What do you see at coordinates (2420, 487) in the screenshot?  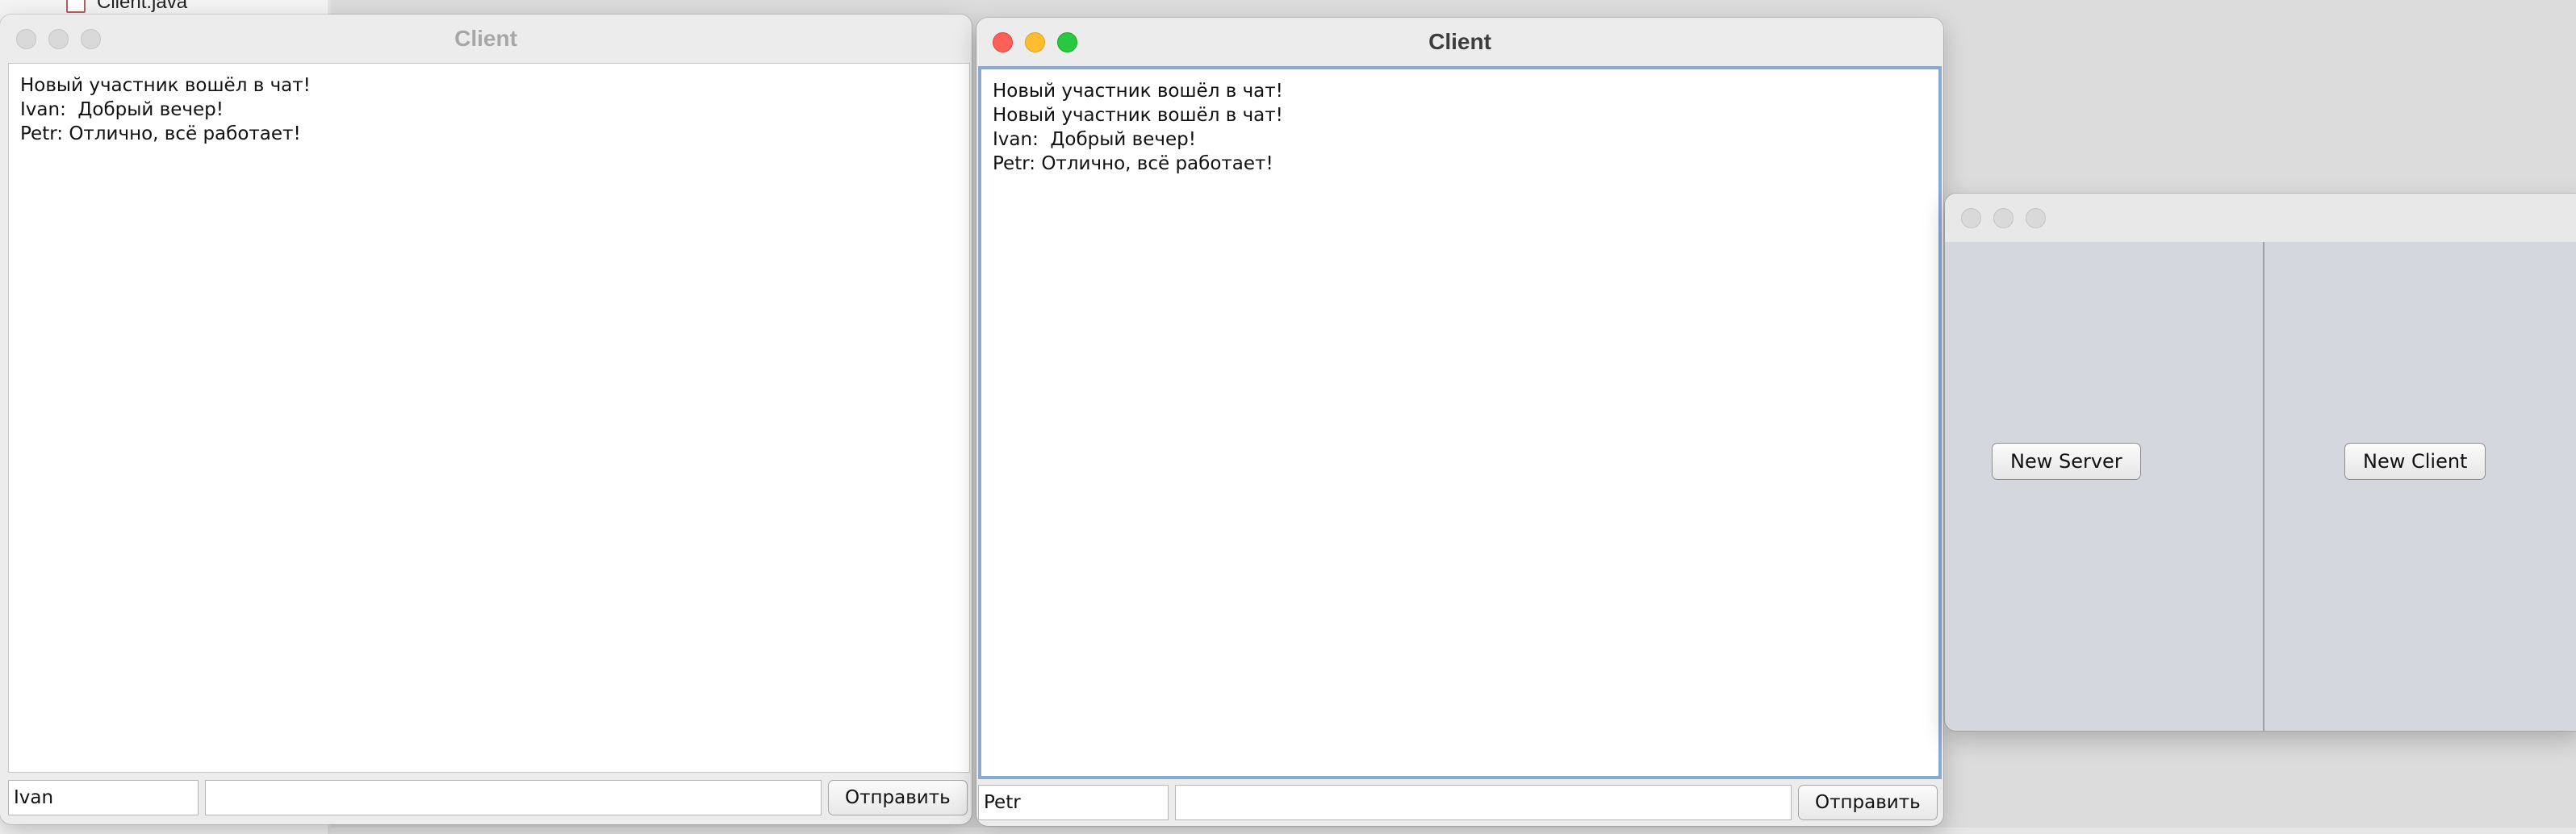 I see `client-panel` at bounding box center [2420, 487].